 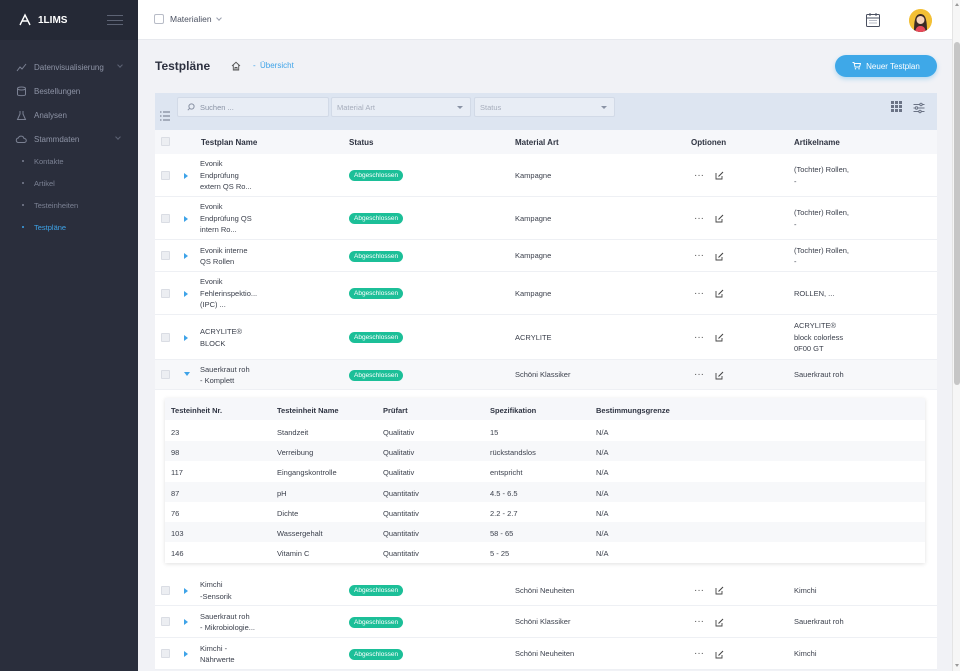 I want to click on status-placeholder: Status, so click(x=491, y=107).